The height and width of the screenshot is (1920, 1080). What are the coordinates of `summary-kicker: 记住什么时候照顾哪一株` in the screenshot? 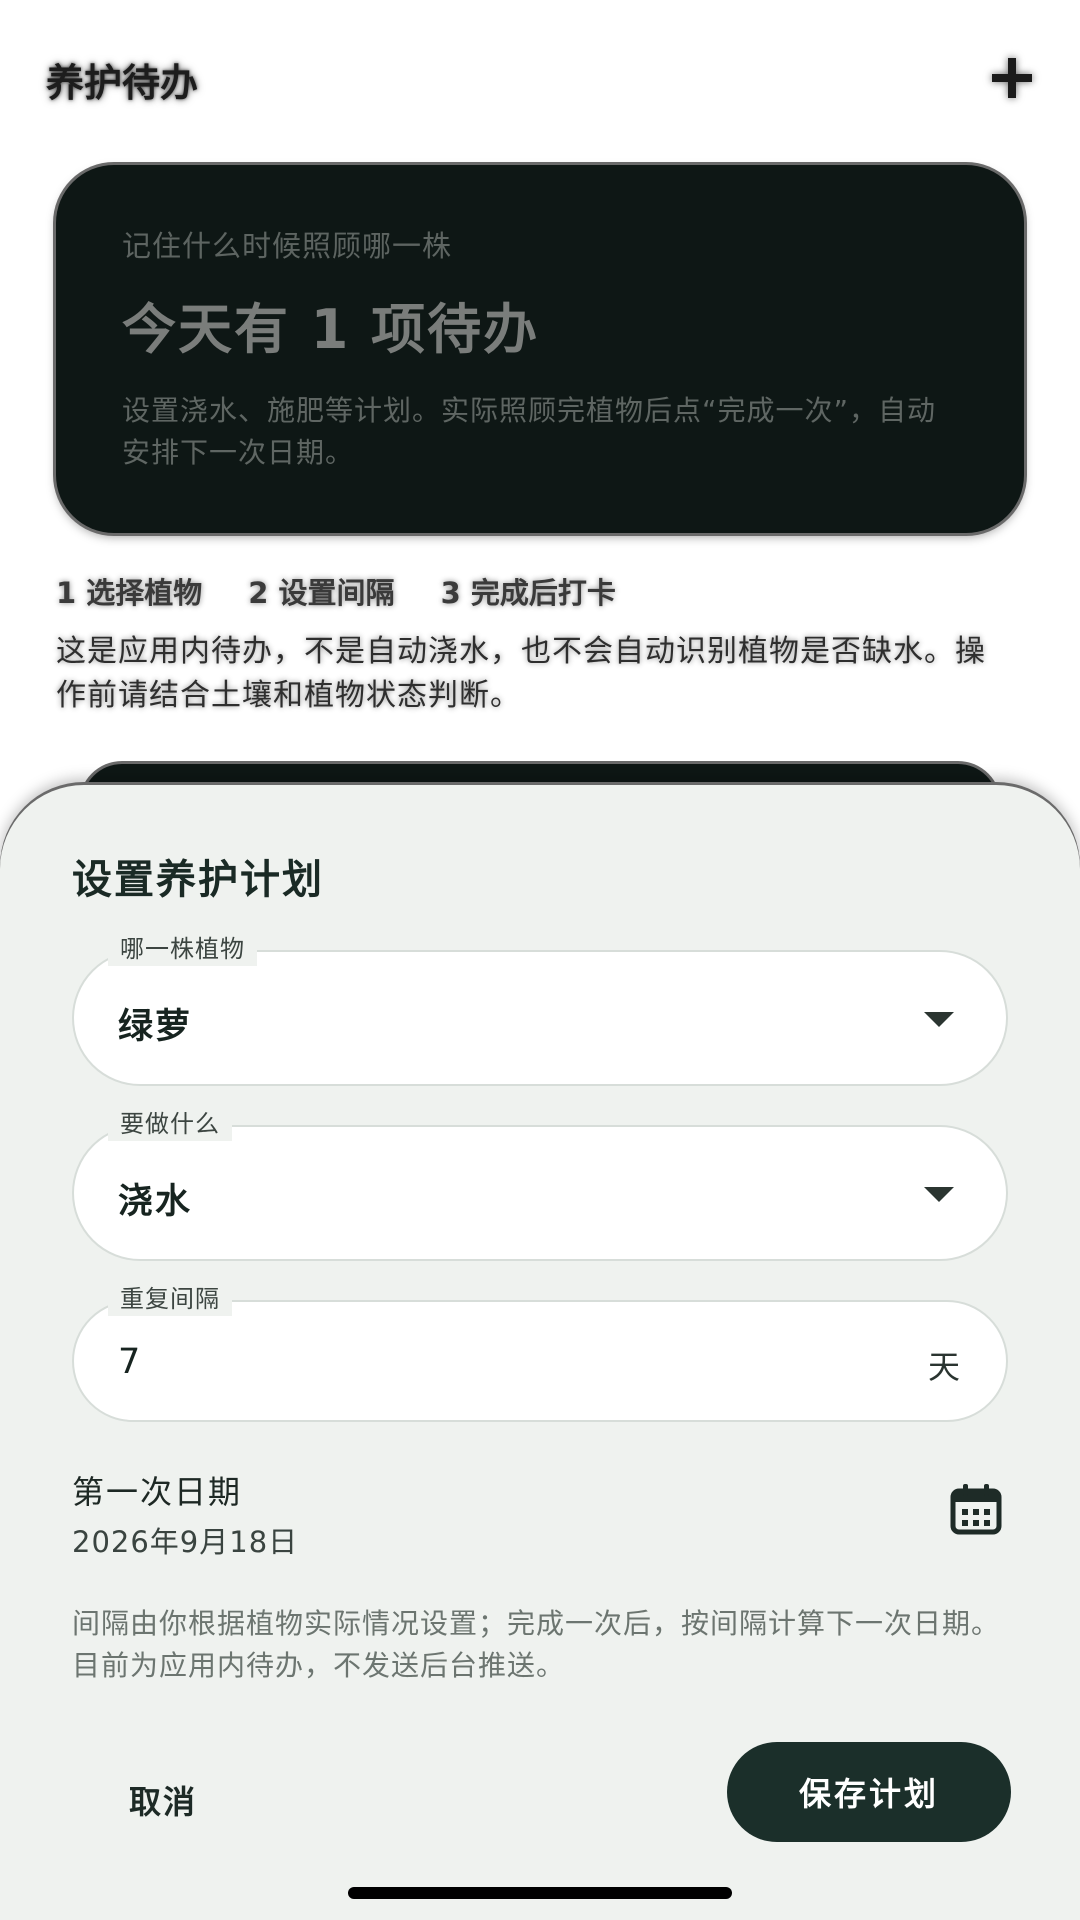 It's located at (287, 246).